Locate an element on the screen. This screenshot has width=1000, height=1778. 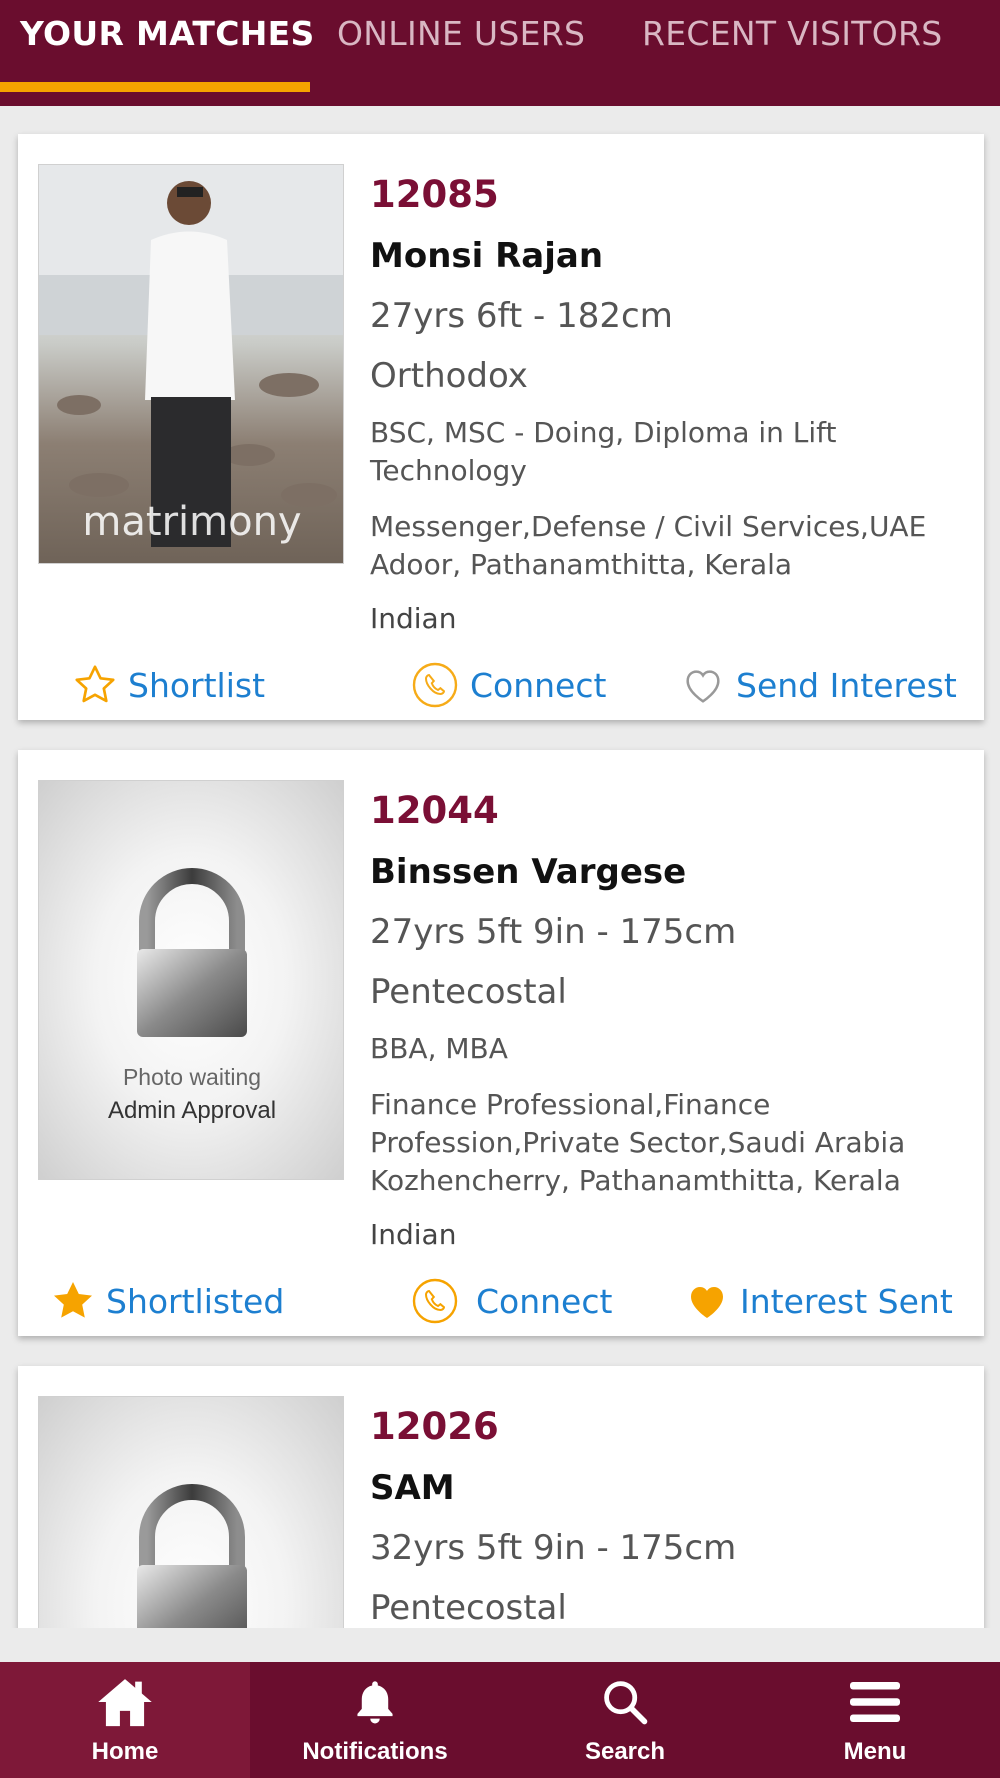
profile-photo-locked is located at coordinates (191, 1512).